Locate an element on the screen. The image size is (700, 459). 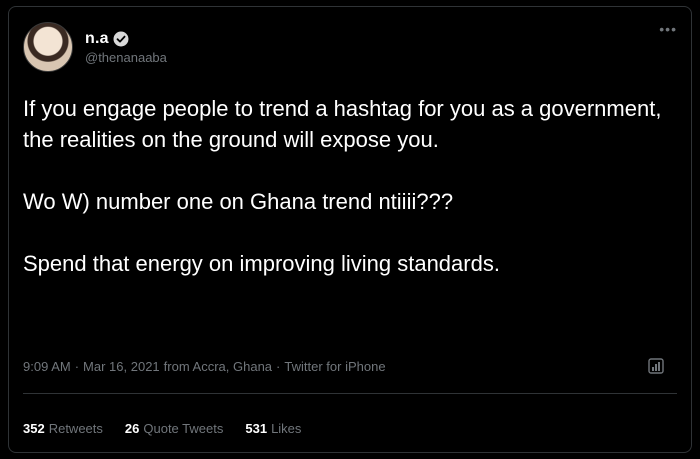
avatar is located at coordinates (48, 47).